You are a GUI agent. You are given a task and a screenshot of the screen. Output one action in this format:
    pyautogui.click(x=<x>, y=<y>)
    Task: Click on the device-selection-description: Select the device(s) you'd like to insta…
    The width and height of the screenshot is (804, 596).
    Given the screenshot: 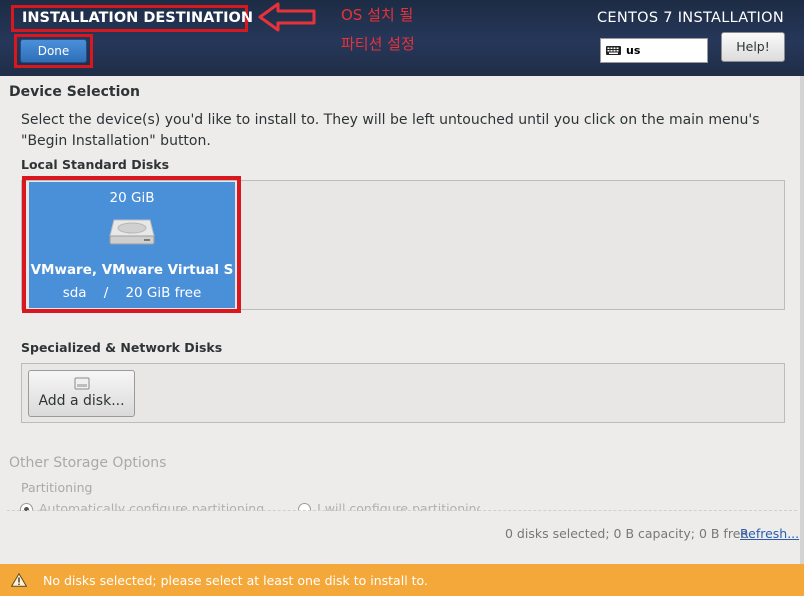 What is the action you would take?
    pyautogui.click(x=390, y=130)
    